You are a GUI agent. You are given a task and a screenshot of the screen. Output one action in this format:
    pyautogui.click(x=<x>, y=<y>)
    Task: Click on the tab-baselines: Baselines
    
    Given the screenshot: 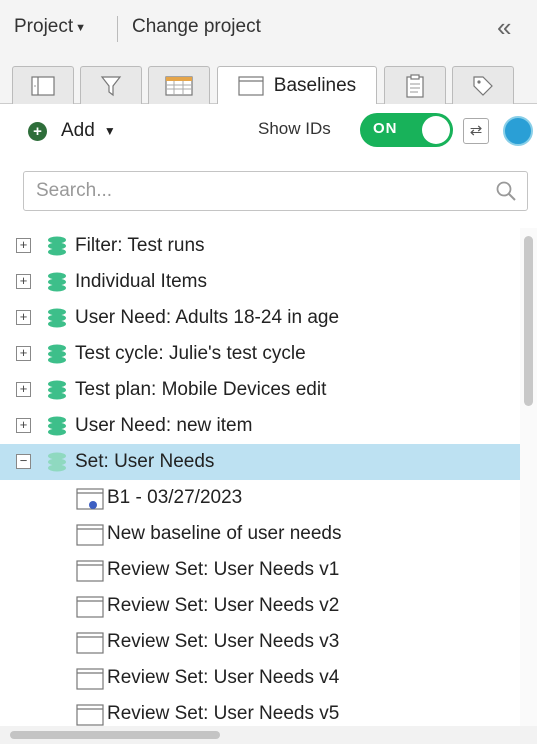 What is the action you would take?
    pyautogui.click(x=297, y=85)
    